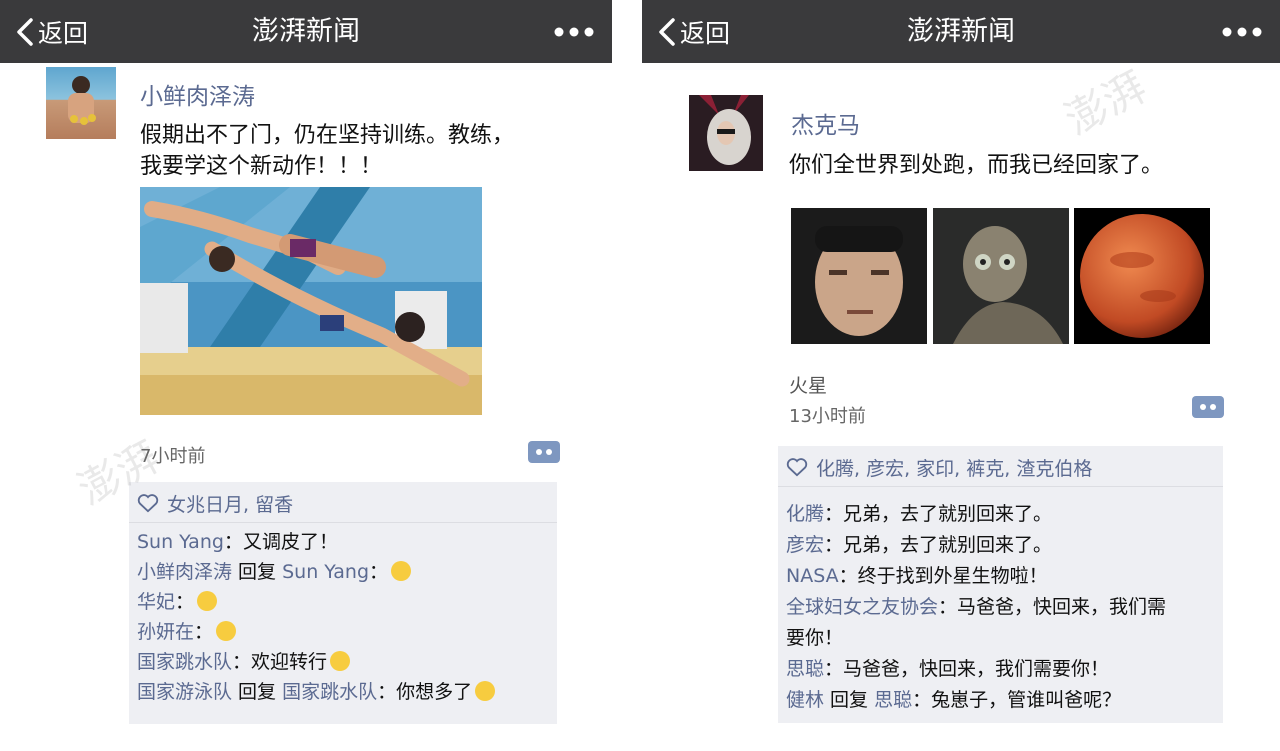 The width and height of the screenshot is (1280, 751). I want to click on comment-text: 马爸爸，快回来，我们需, so click(1062, 607).